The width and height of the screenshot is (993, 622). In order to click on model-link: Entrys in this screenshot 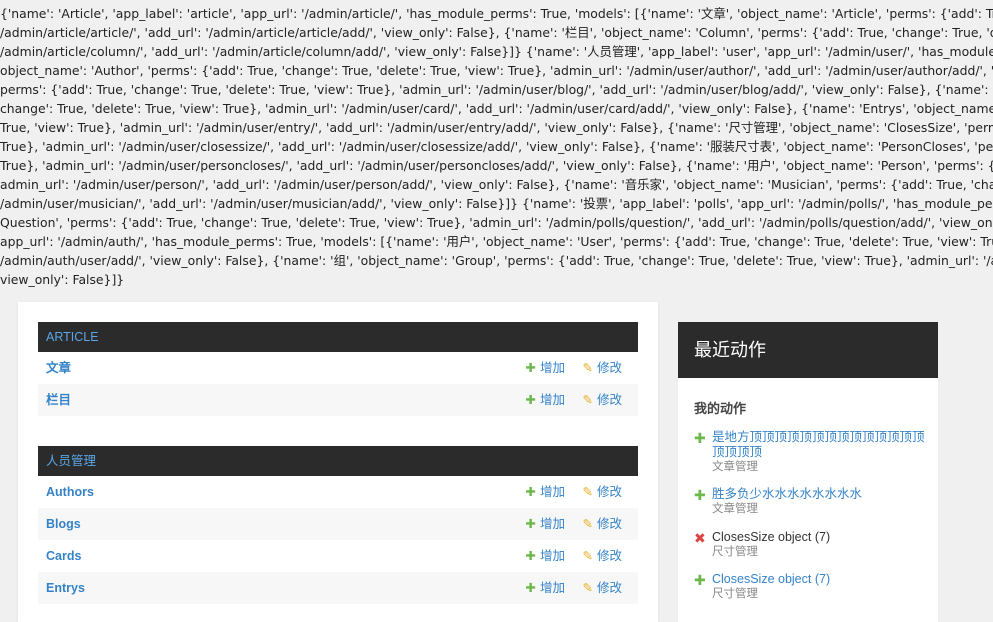, I will do `click(65, 588)`.